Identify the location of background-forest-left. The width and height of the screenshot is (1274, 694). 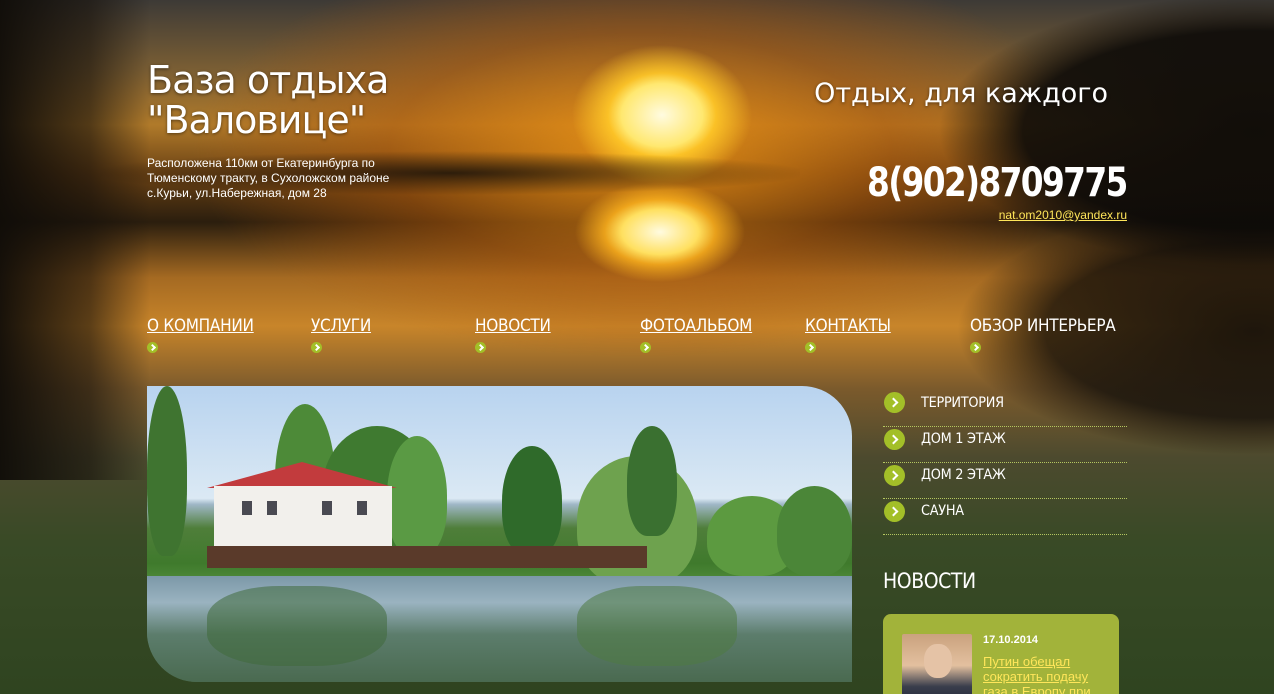
(75, 240).